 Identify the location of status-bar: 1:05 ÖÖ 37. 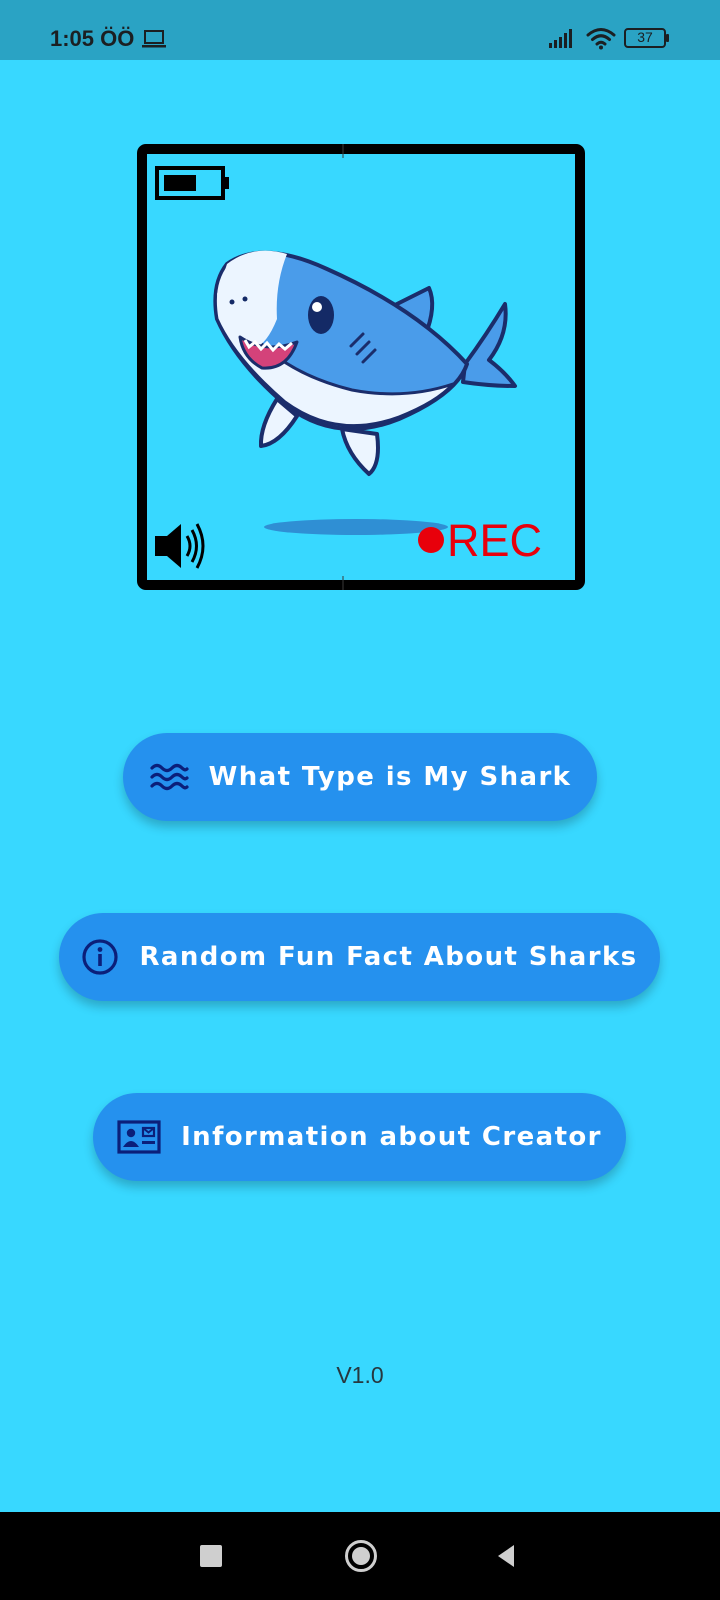
(360, 30).